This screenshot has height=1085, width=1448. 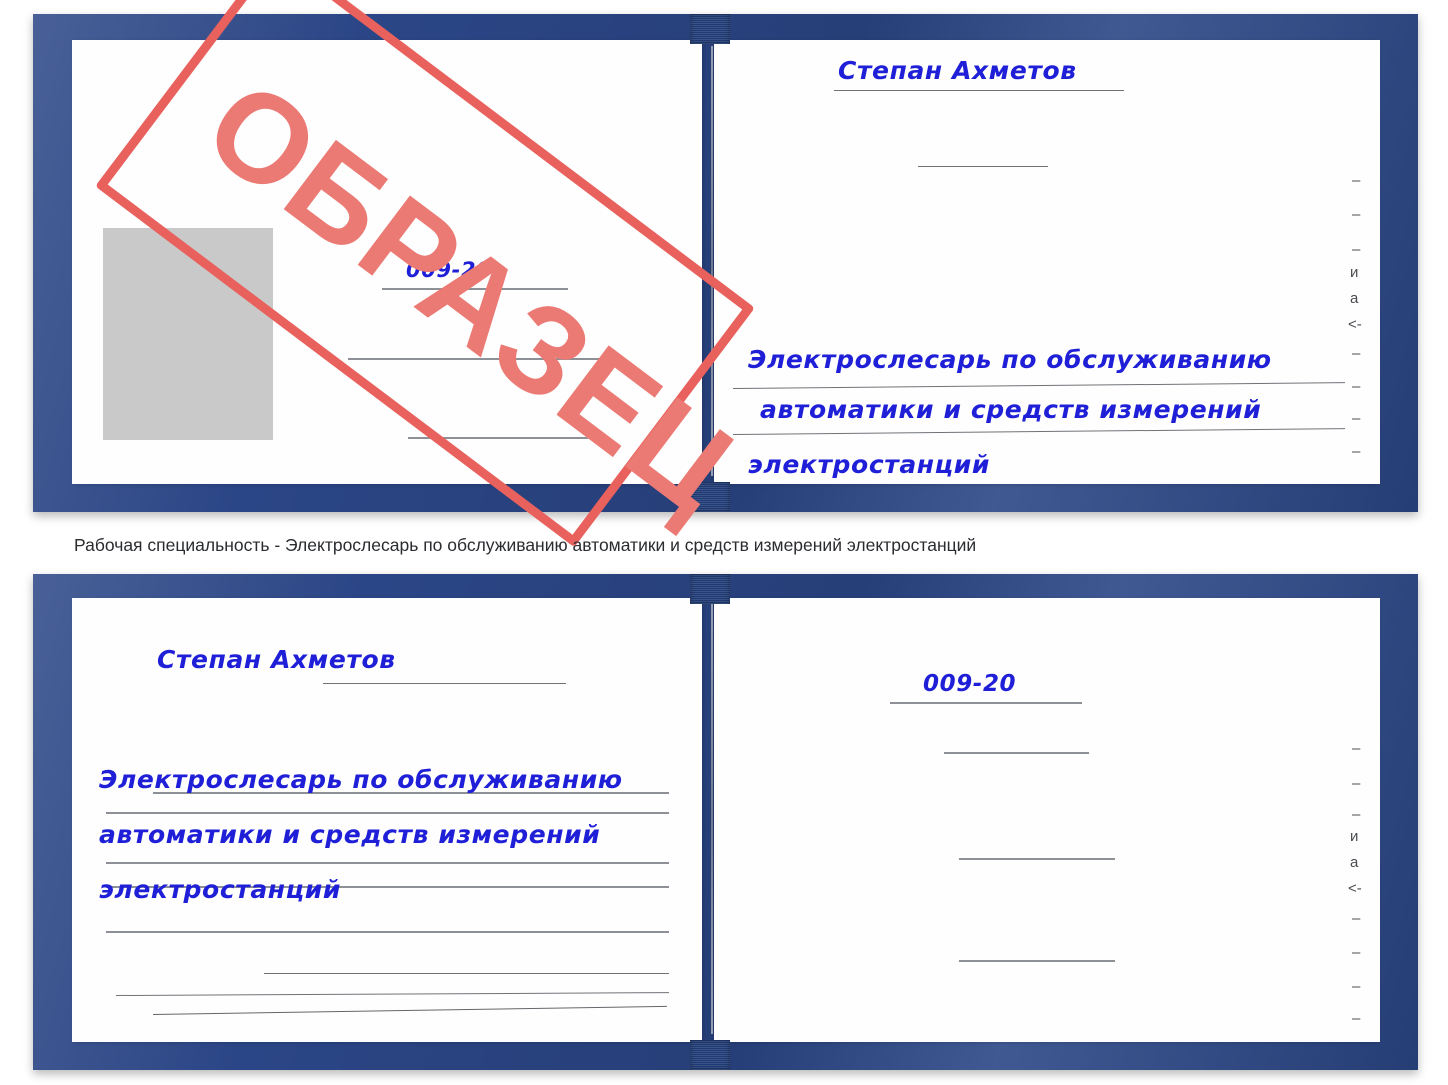 I want to click on date-rule-bottom-right, so click(x=1016, y=753).